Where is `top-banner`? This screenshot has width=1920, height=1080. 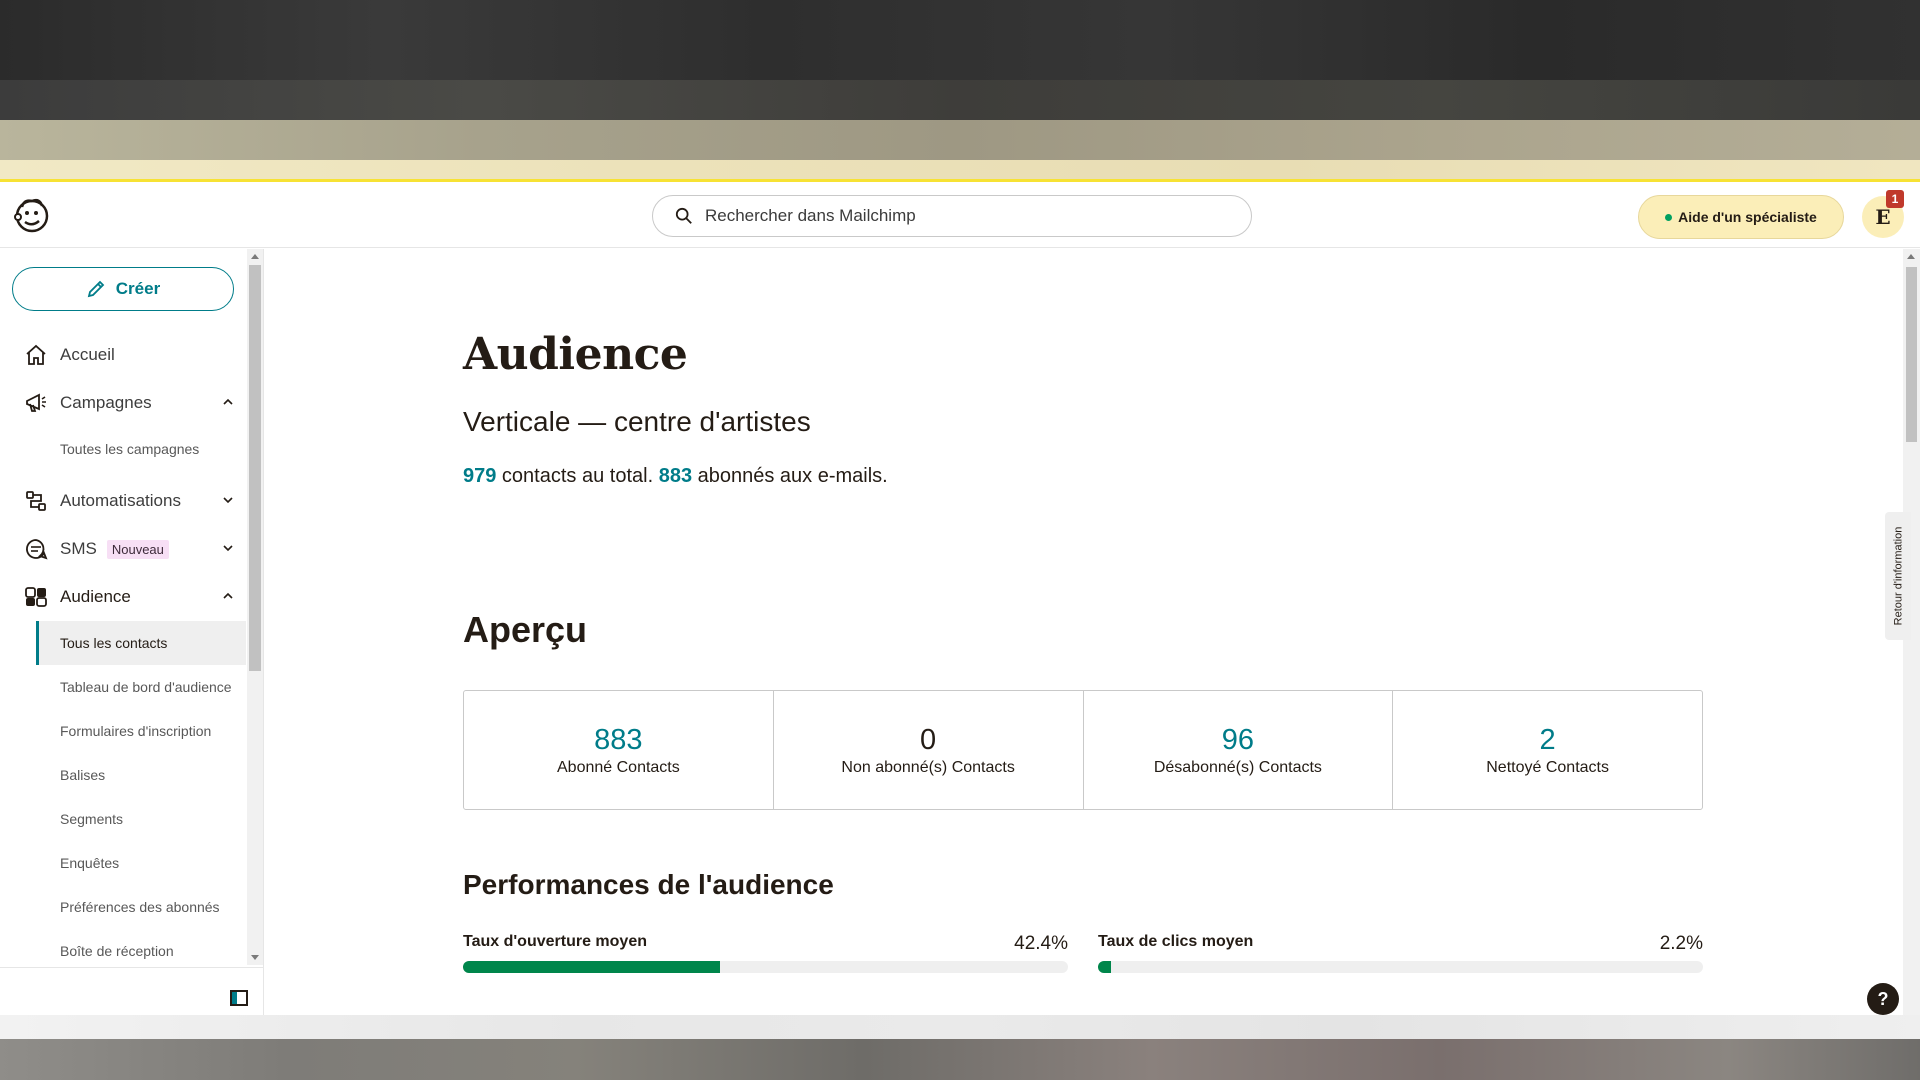 top-banner is located at coordinates (960, 151).